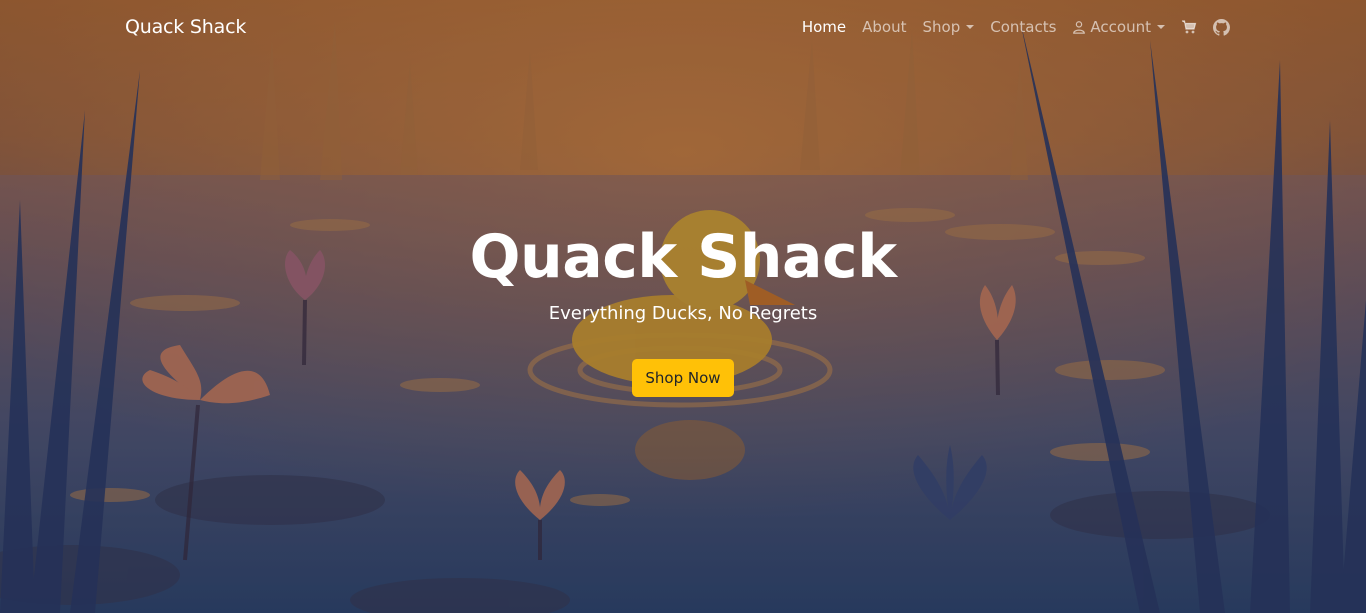  I want to click on github-link, so click(1221, 27).